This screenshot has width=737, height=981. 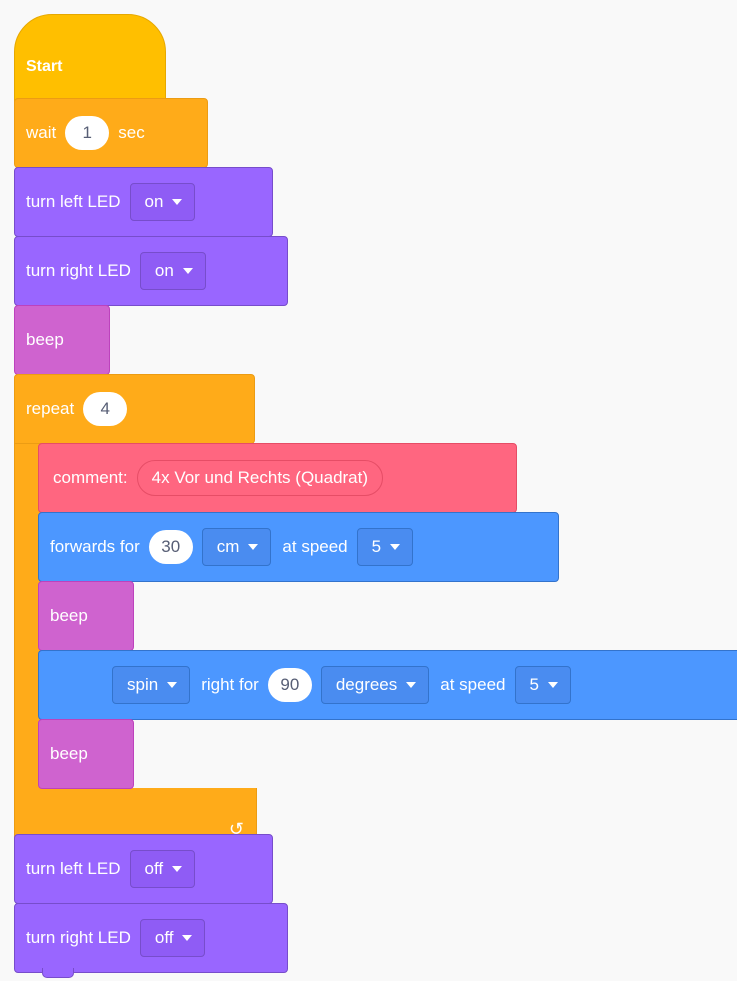 What do you see at coordinates (385, 547) in the screenshot?
I see `forwards-speed-dropdown: 5` at bounding box center [385, 547].